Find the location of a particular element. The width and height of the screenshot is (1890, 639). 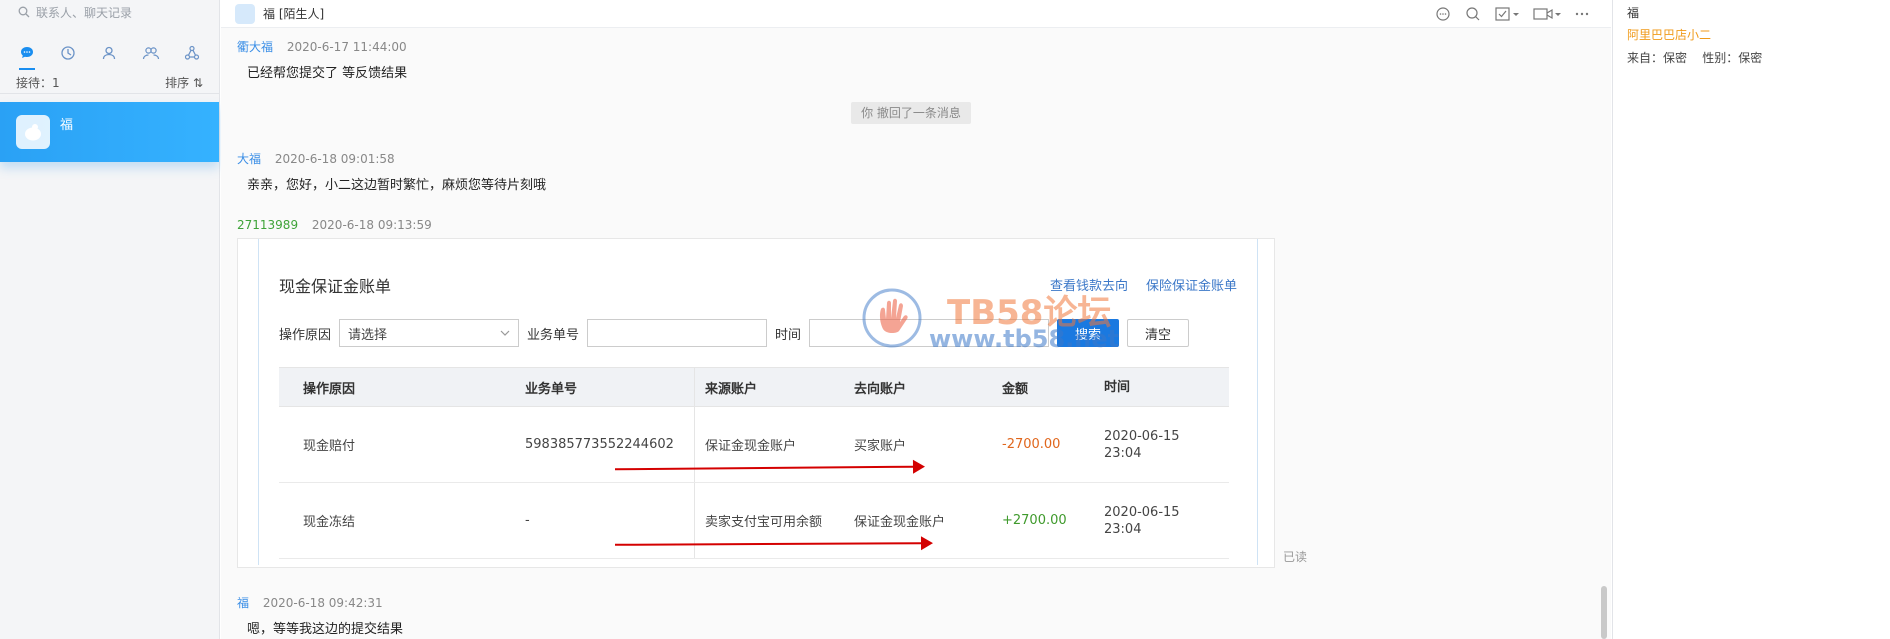

message-header: 大福 2020-6-18 09:01:58 is located at coordinates (316, 158).